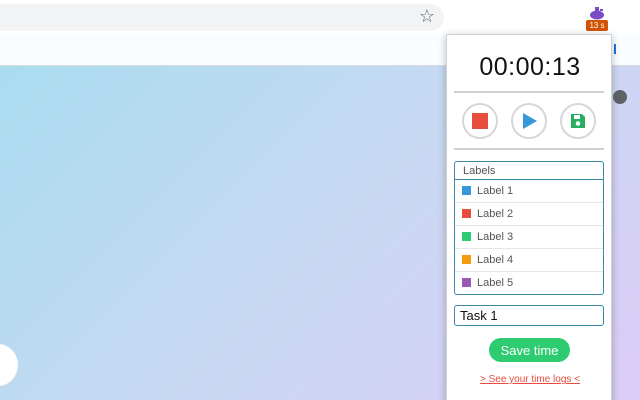  Describe the element at coordinates (530, 67) in the screenshot. I see `timer-display: 00:00:13` at that location.